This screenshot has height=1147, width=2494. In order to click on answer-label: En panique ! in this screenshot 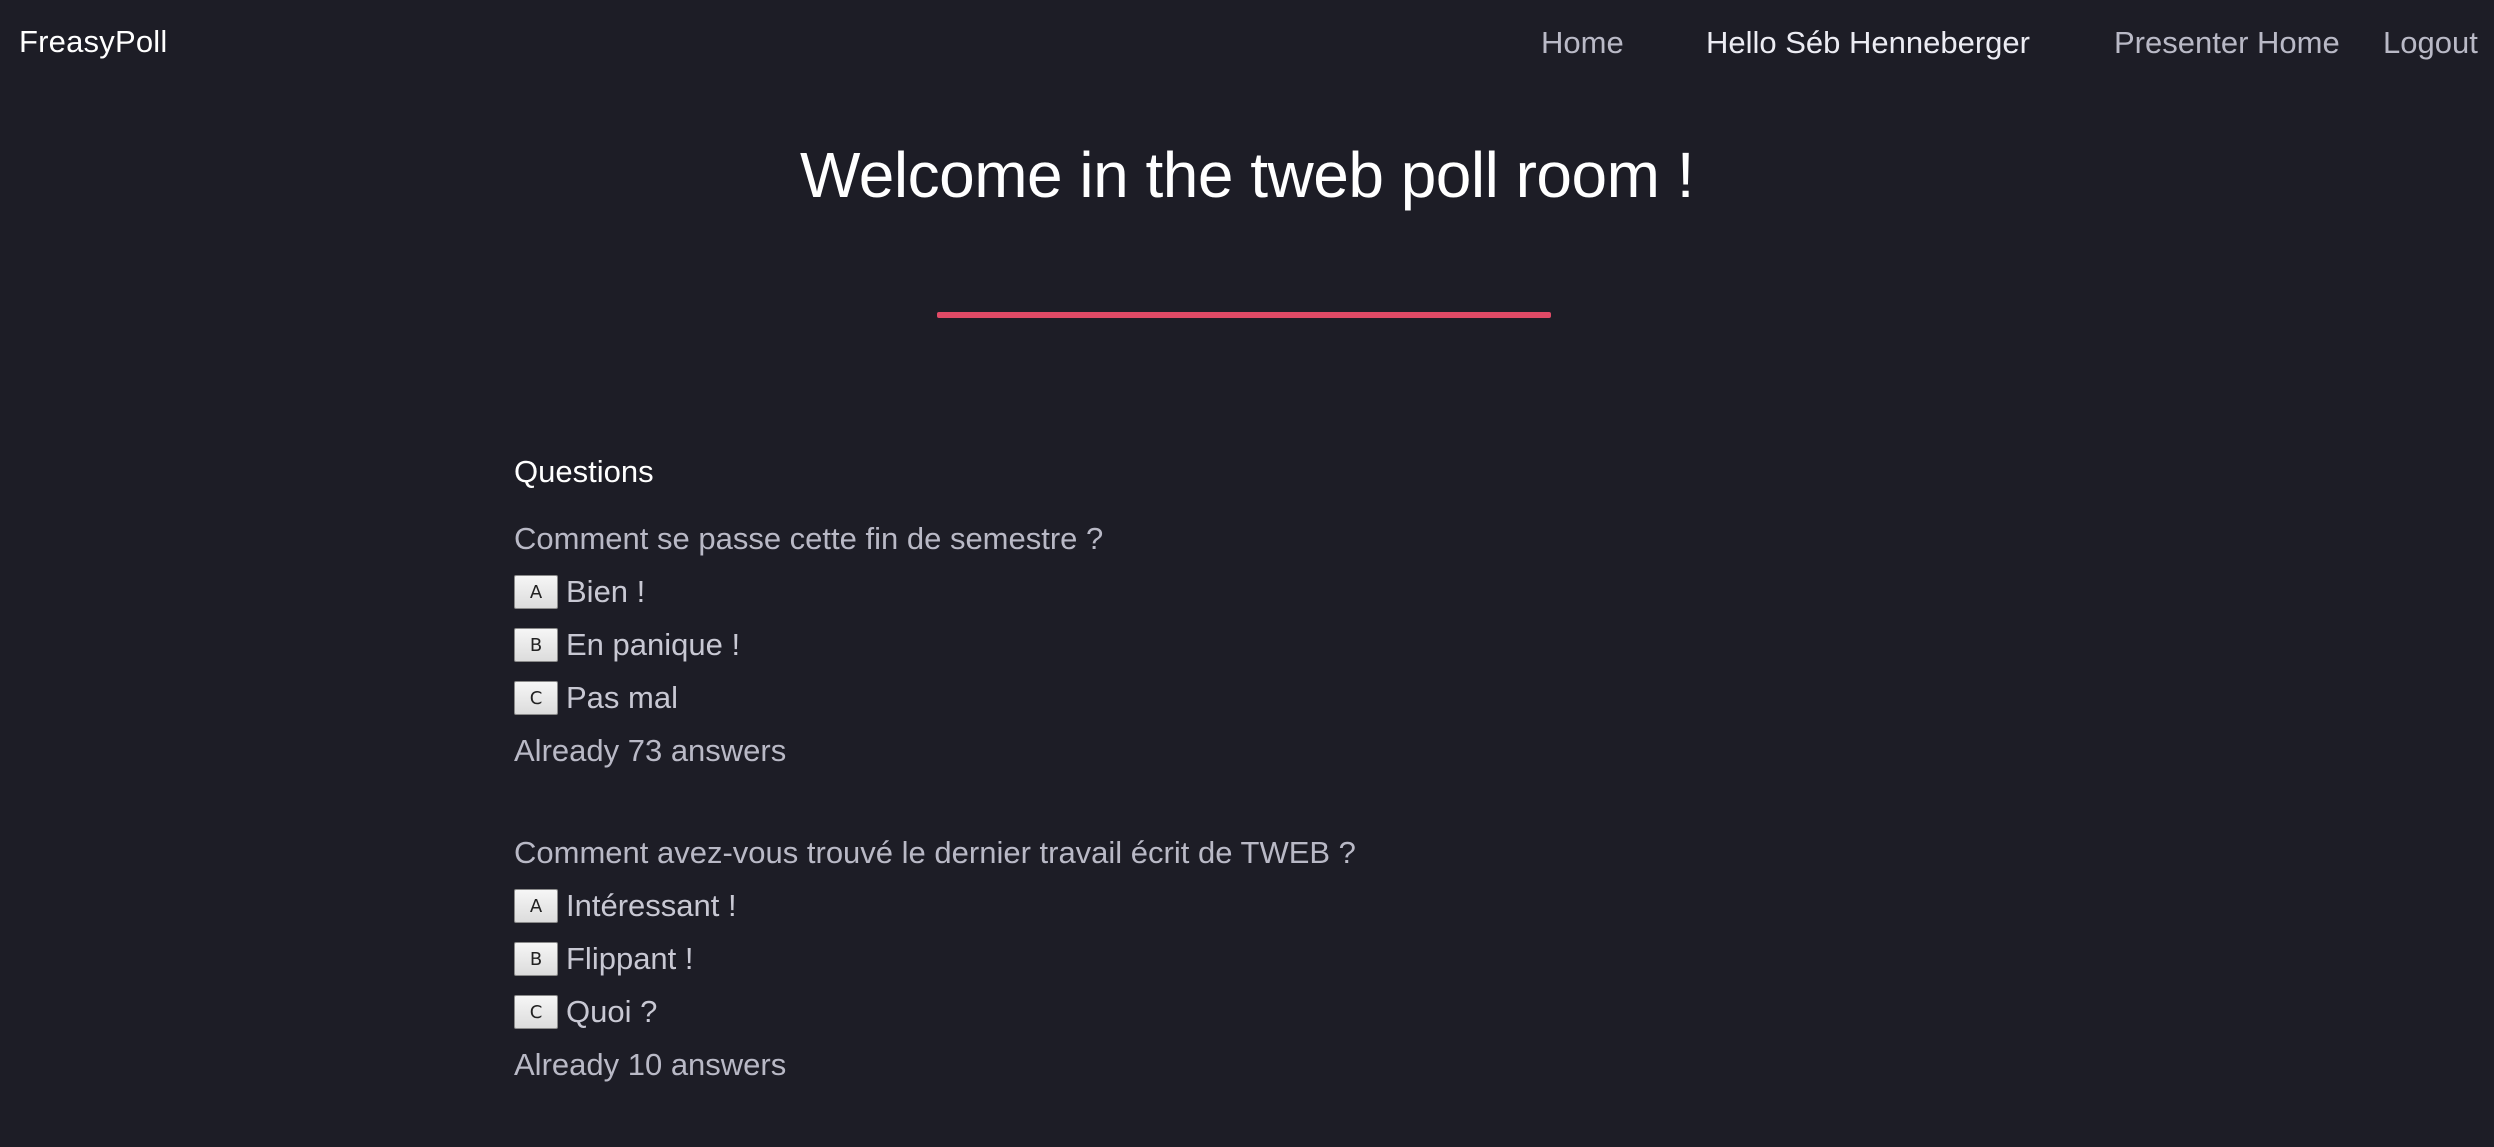, I will do `click(653, 644)`.